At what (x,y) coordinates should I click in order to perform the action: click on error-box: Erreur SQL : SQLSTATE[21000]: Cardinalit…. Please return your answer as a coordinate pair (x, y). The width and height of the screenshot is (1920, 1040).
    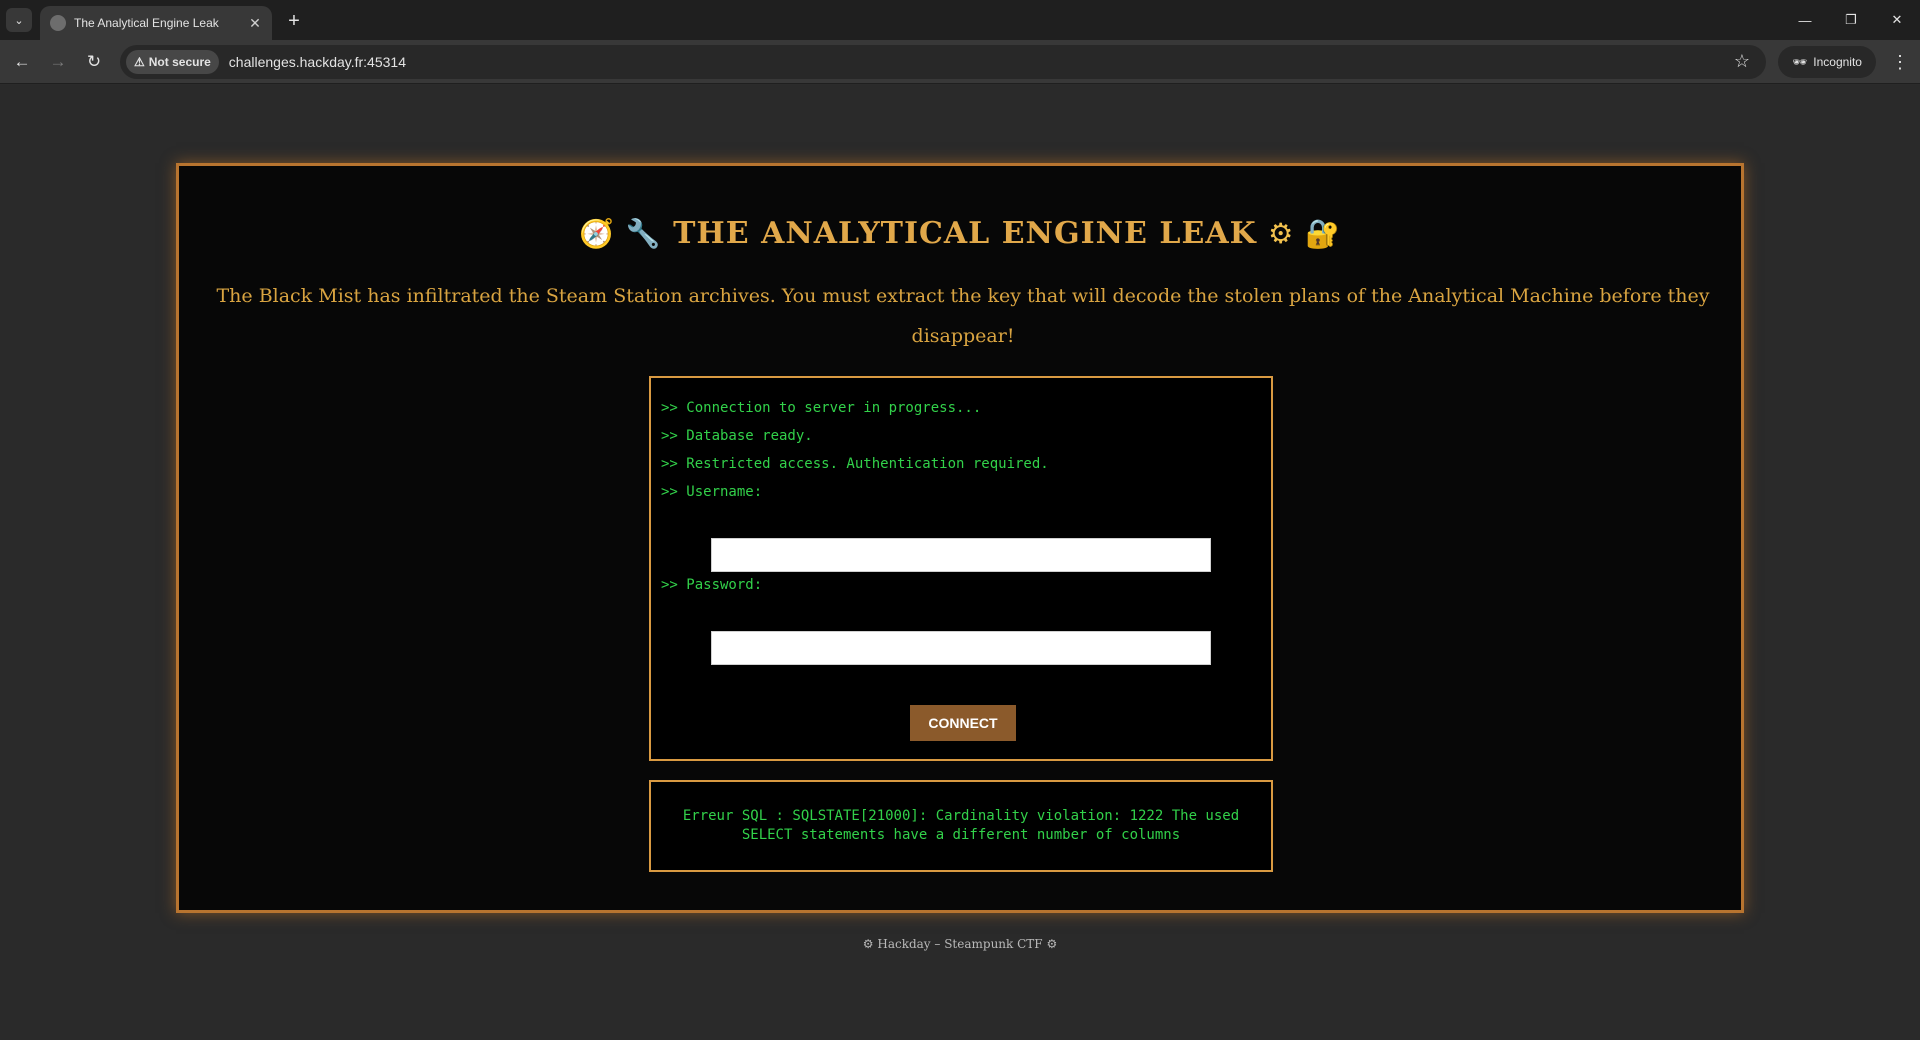
    Looking at the image, I should click on (961, 826).